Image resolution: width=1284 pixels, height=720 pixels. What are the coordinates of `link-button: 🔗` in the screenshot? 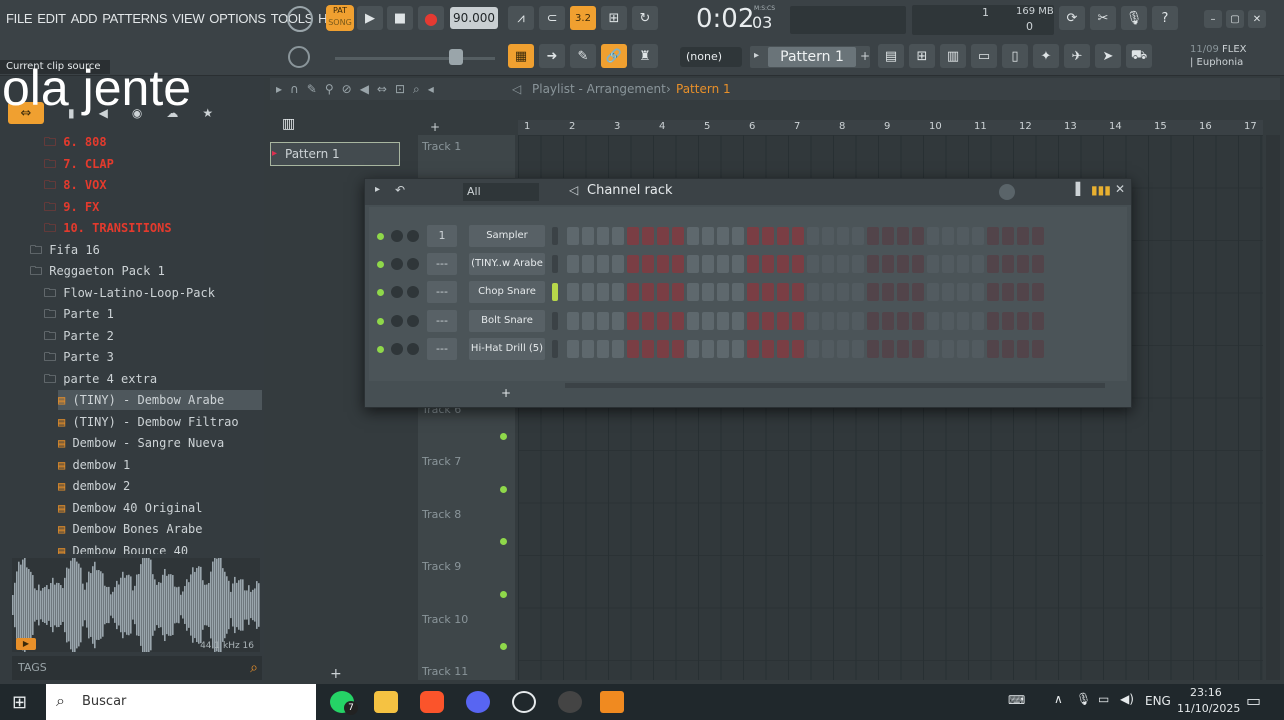 It's located at (614, 56).